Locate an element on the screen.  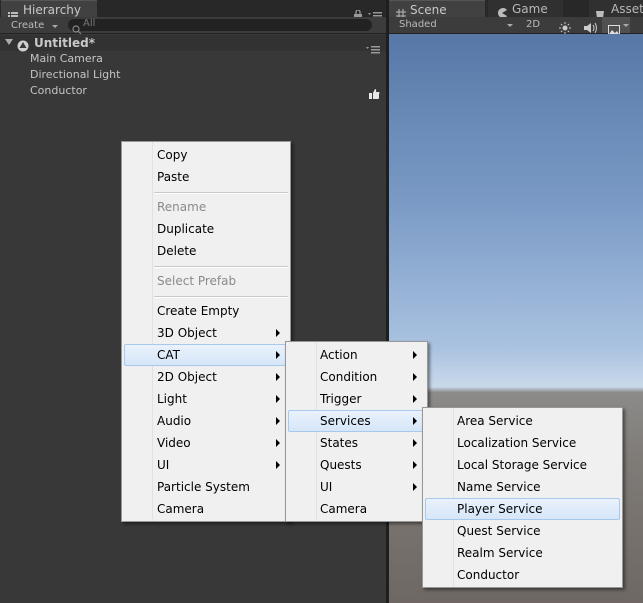
menu-item-label: Conductor is located at coordinates (488, 575).